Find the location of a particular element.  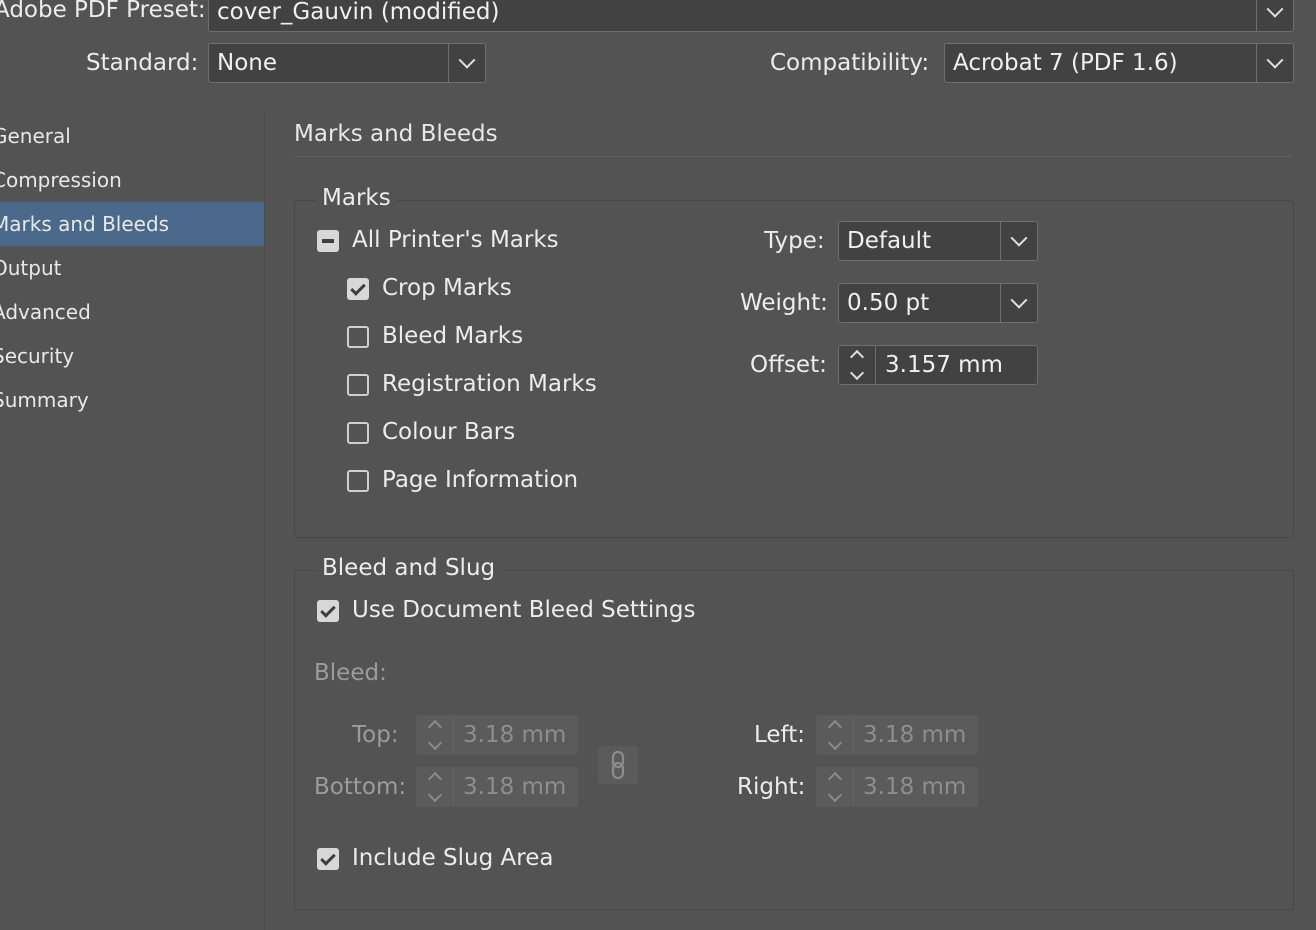

include-slug-label: Include Slug Area is located at coordinates (452, 858).